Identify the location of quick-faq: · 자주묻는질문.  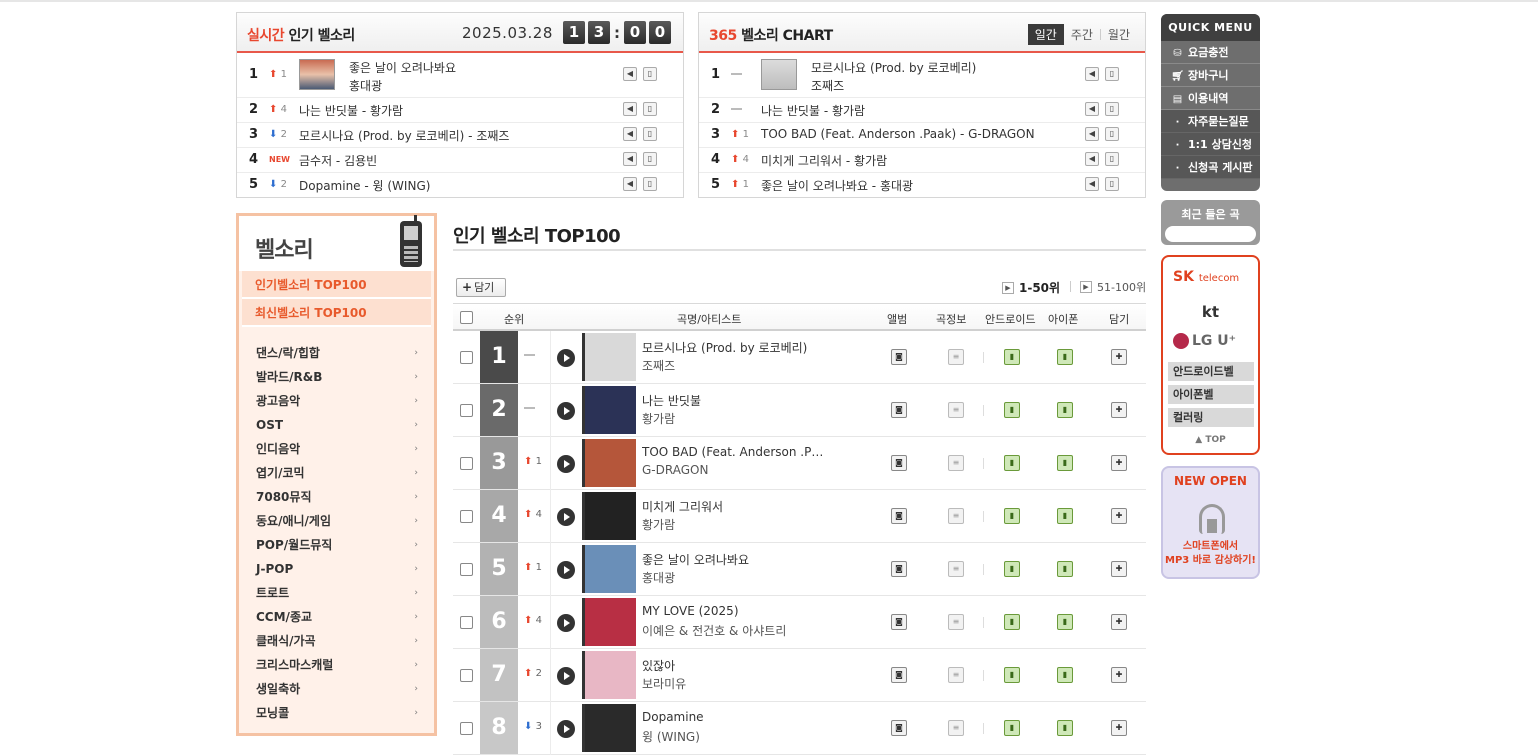
(1210, 121).